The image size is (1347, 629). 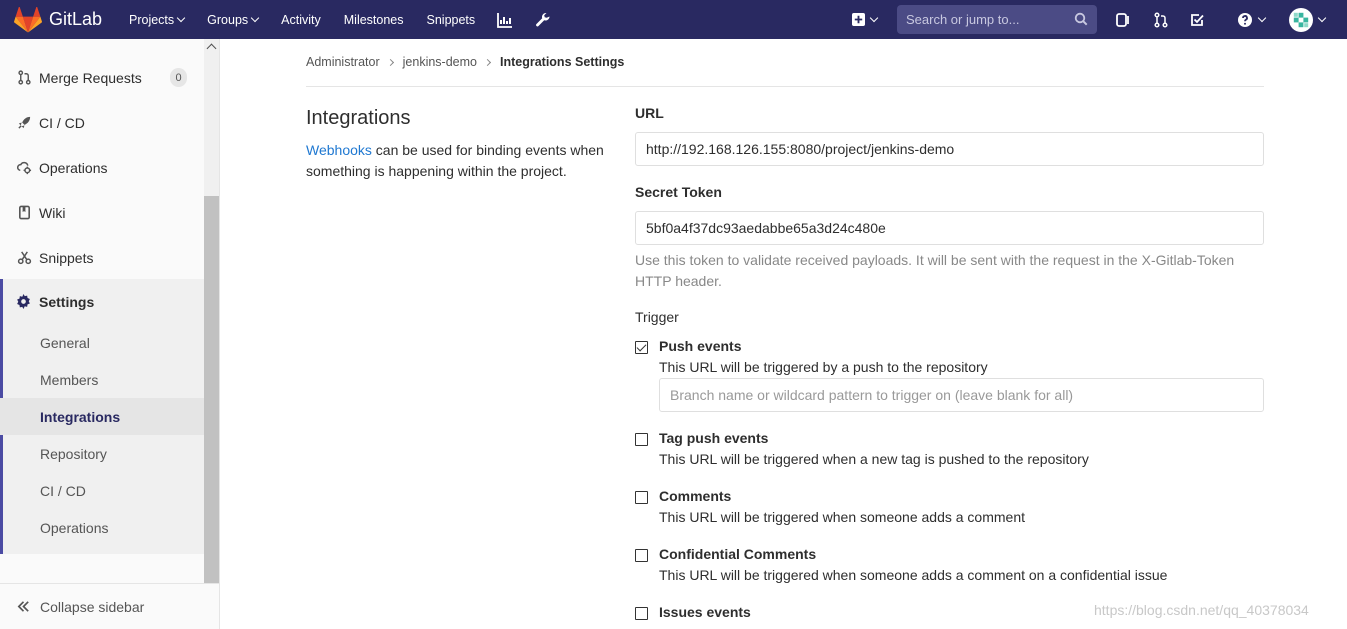 What do you see at coordinates (982, 19) in the screenshot?
I see `search-input` at bounding box center [982, 19].